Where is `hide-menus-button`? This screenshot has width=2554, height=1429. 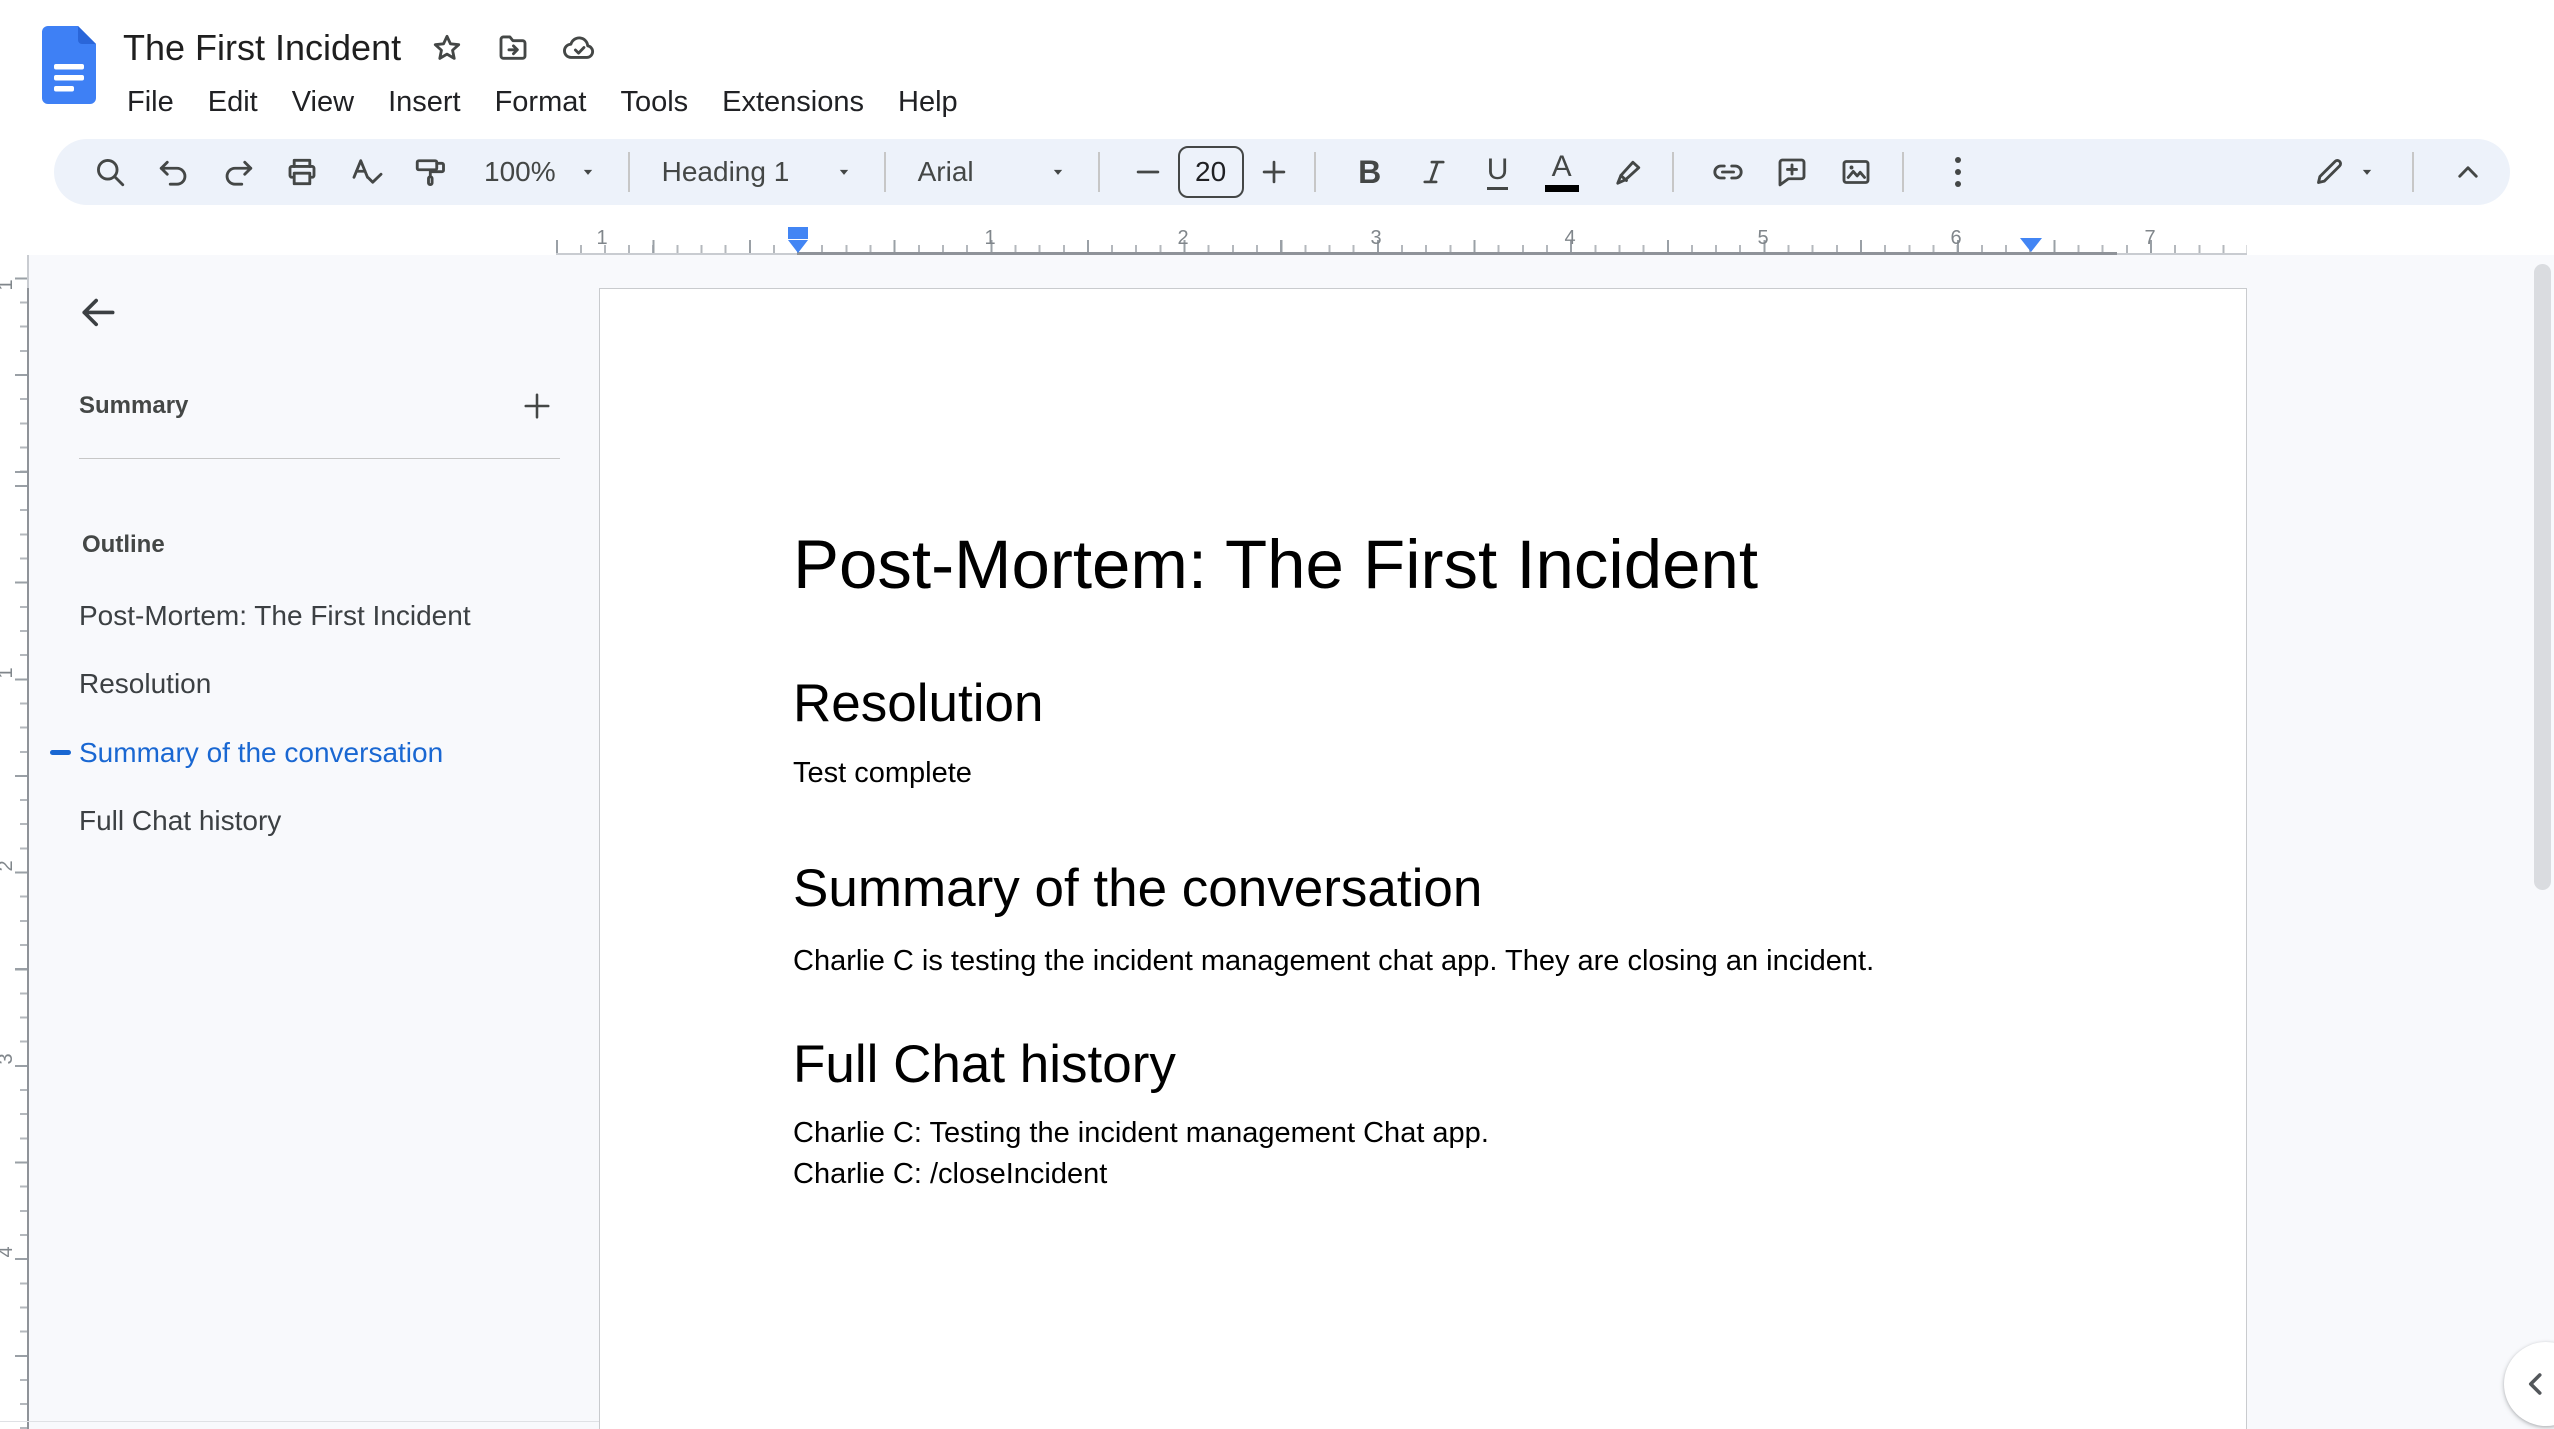
hide-menus-button is located at coordinates (2468, 172).